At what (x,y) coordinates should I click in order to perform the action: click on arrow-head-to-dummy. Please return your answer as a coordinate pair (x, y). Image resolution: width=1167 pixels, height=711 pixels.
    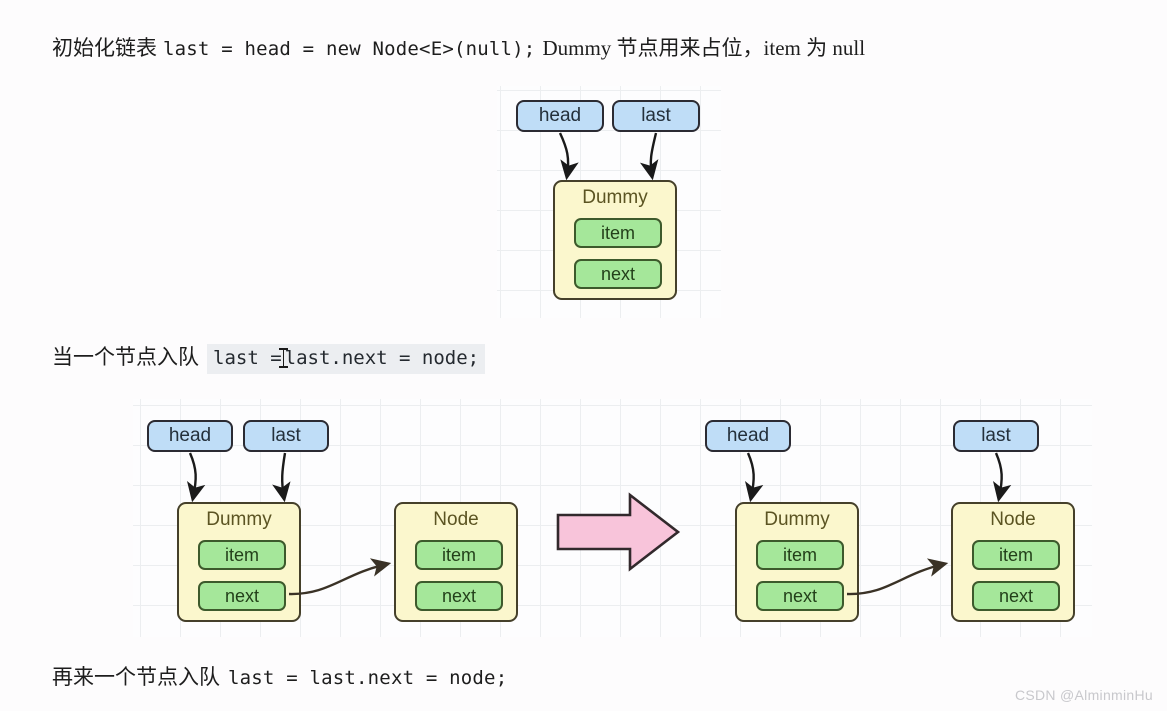
    Looking at the image, I should click on (568, 156).